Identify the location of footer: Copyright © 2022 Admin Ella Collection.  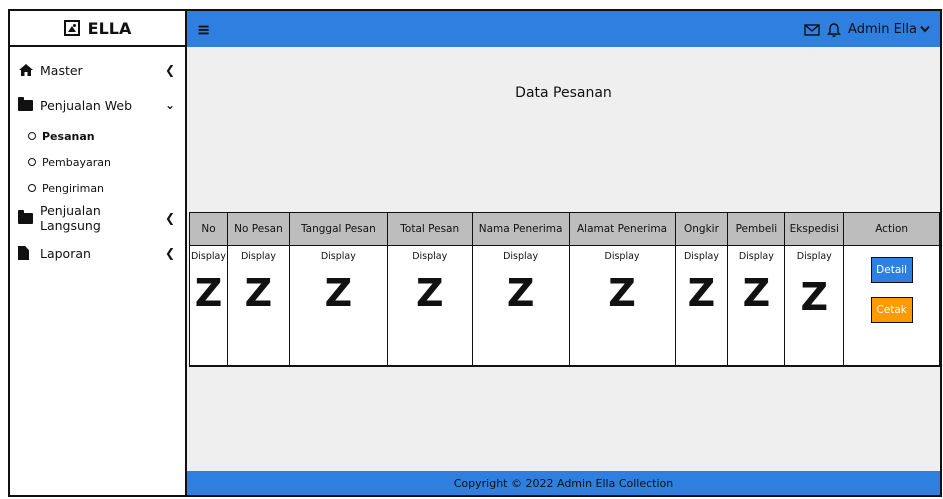
(563, 483).